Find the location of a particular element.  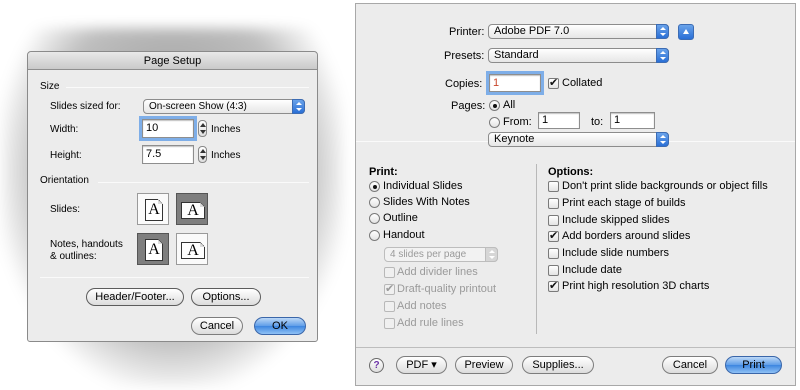

handout-option-label: Add divider lines is located at coordinates (437, 272).